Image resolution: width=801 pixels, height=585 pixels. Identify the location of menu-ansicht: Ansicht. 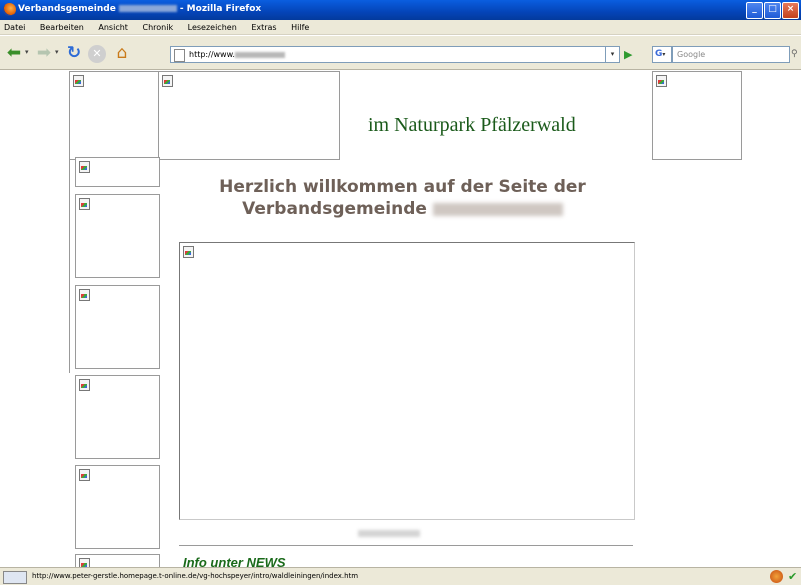
(113, 27).